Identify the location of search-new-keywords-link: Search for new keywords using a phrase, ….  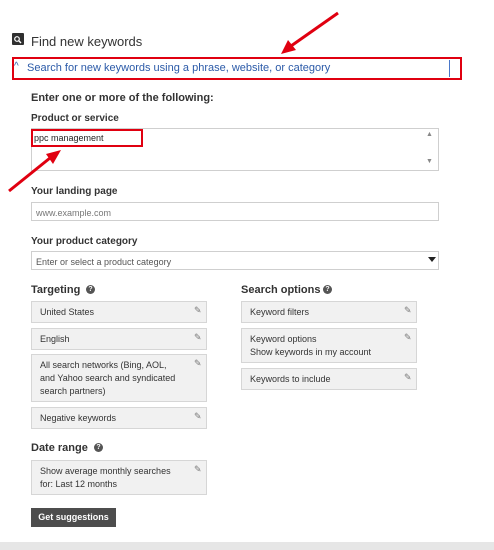
(178, 68).